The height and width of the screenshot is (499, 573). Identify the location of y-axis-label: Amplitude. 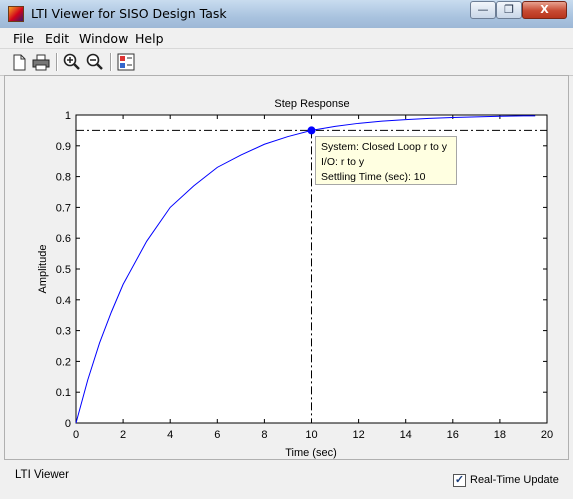
(43, 269).